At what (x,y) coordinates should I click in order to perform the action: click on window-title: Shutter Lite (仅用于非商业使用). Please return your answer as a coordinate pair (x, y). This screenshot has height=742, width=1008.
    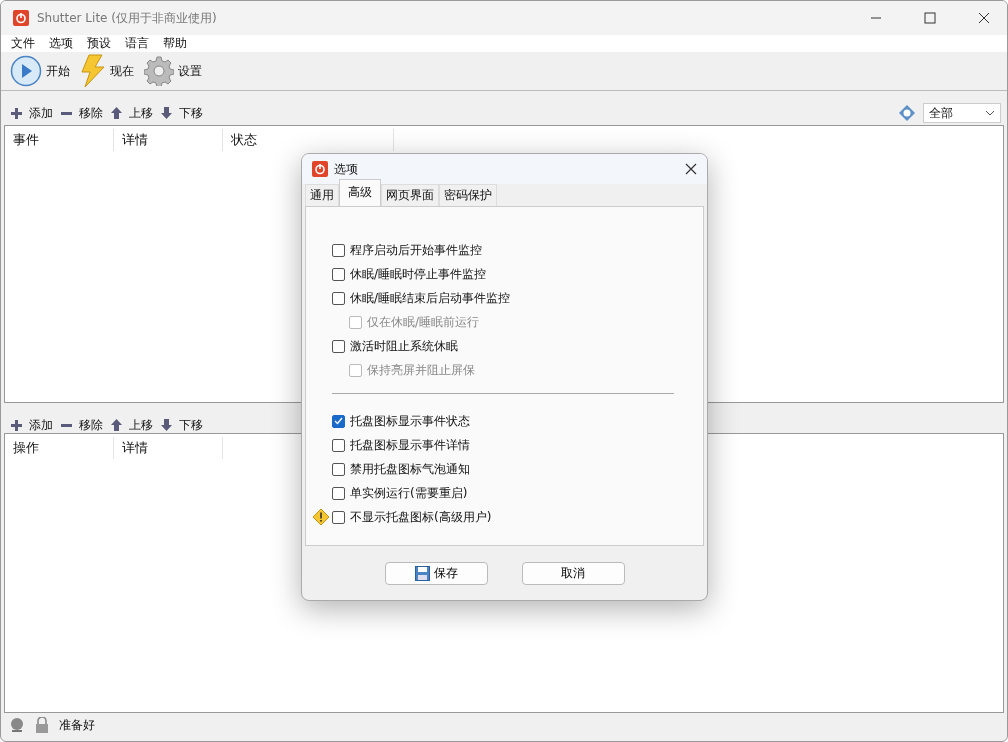
    Looking at the image, I should click on (127, 18).